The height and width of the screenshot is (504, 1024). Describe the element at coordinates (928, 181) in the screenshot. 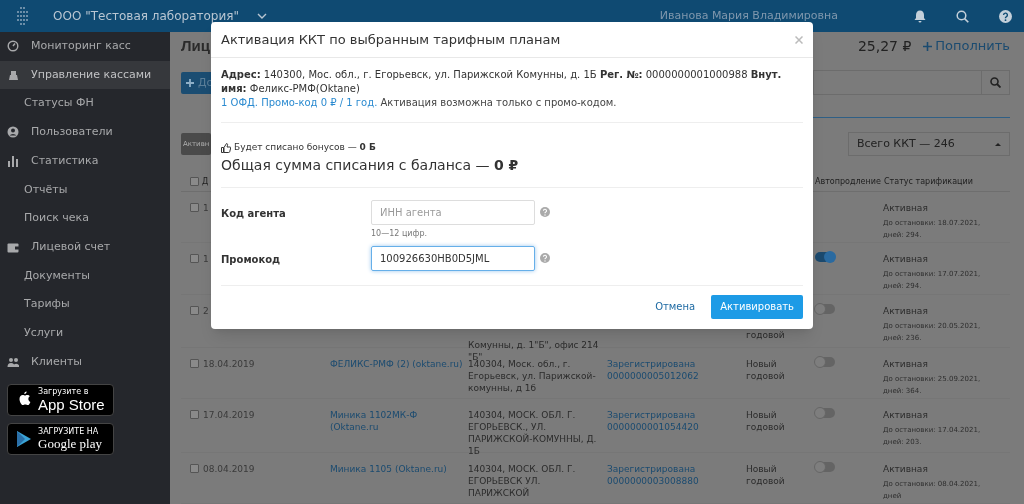

I see `column-header: Статус тарификации` at that location.